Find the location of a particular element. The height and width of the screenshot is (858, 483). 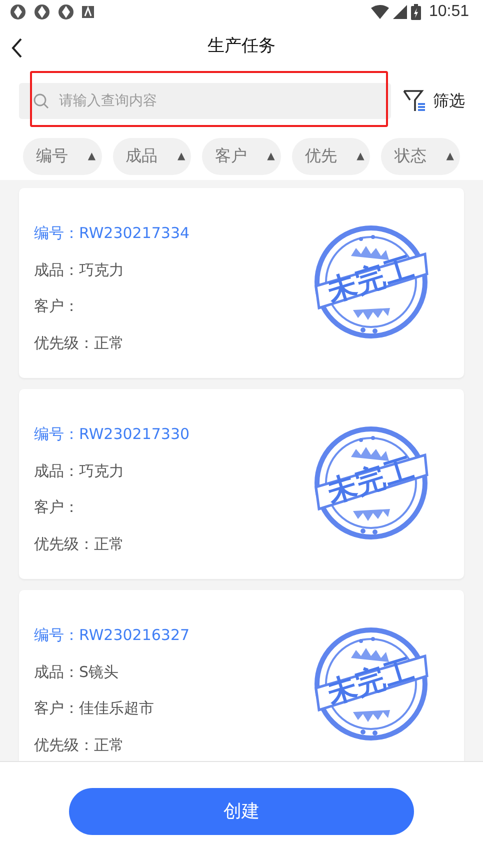

page-title: 生产任务 is located at coordinates (242, 46).